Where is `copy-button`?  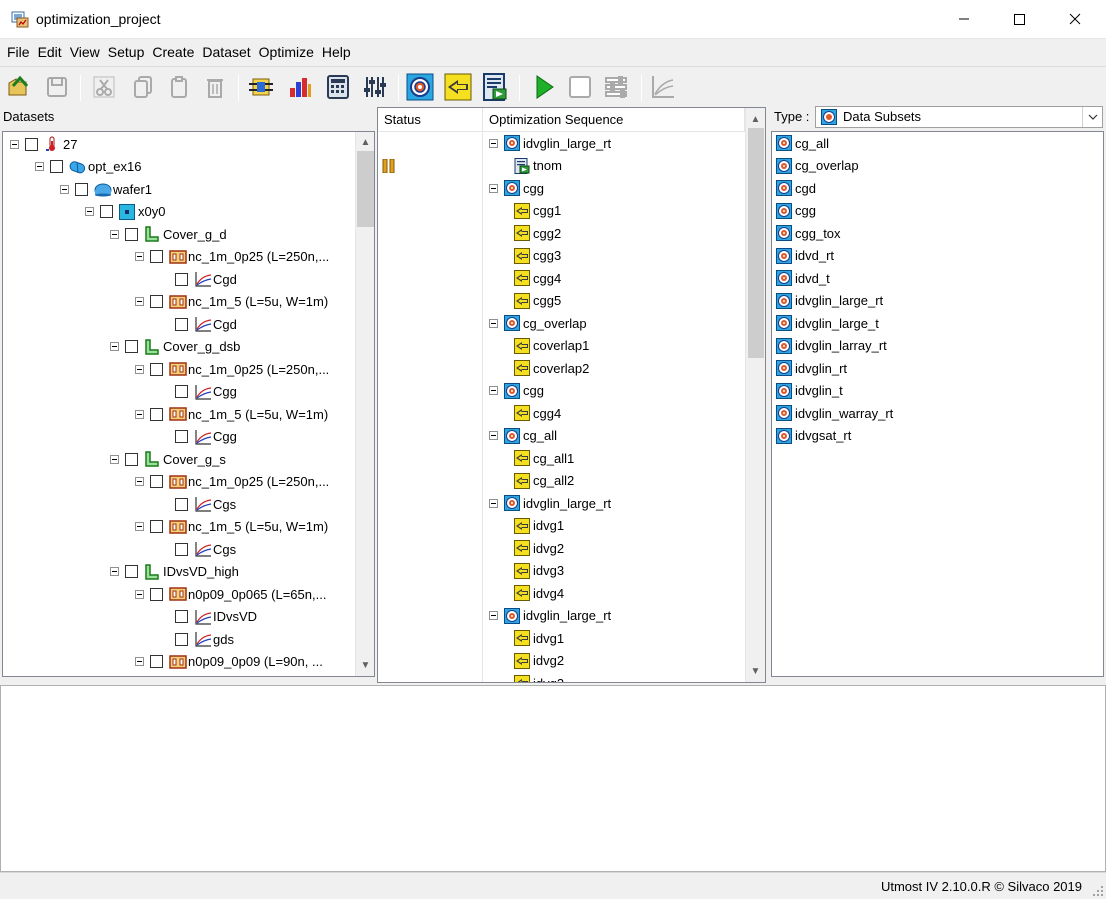 copy-button is located at coordinates (143, 87).